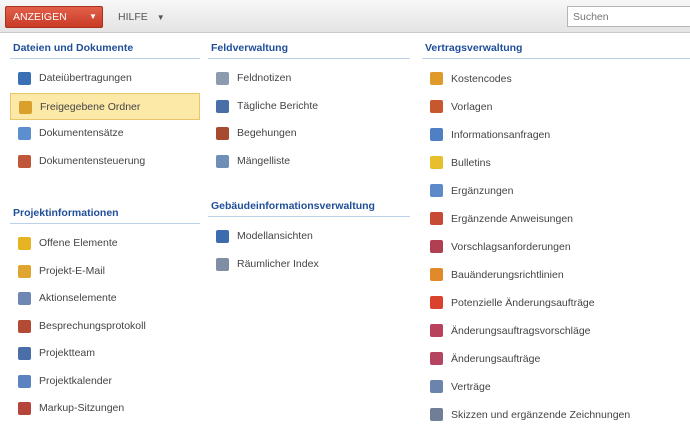 The image size is (690, 444). I want to click on section-title: Dateien und Dokumente, so click(105, 49).